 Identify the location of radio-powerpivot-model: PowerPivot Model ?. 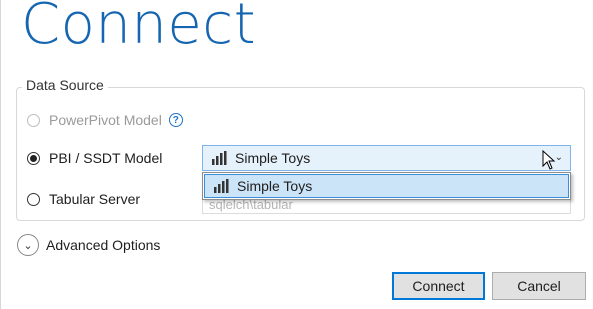
(105, 120).